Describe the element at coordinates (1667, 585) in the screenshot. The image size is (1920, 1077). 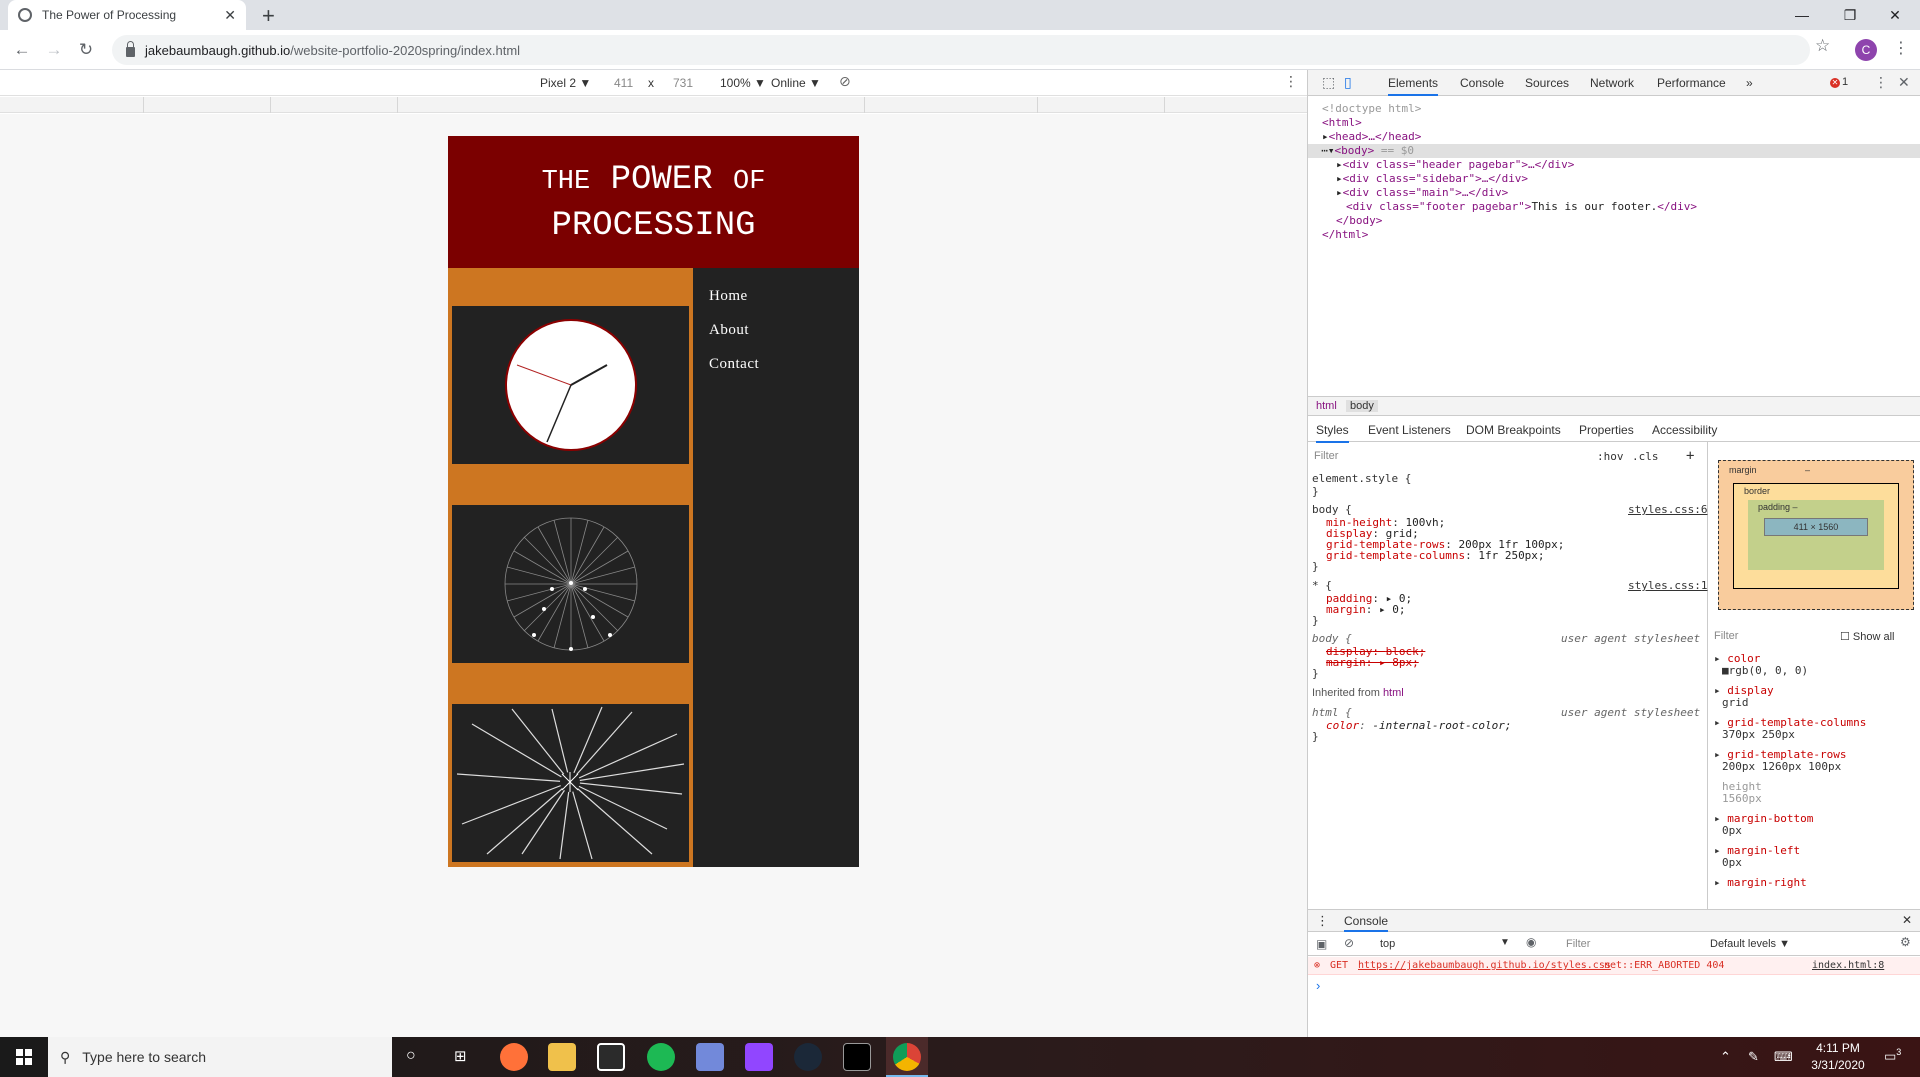
I see `star-rule-source-link: styles.css:1` at that location.